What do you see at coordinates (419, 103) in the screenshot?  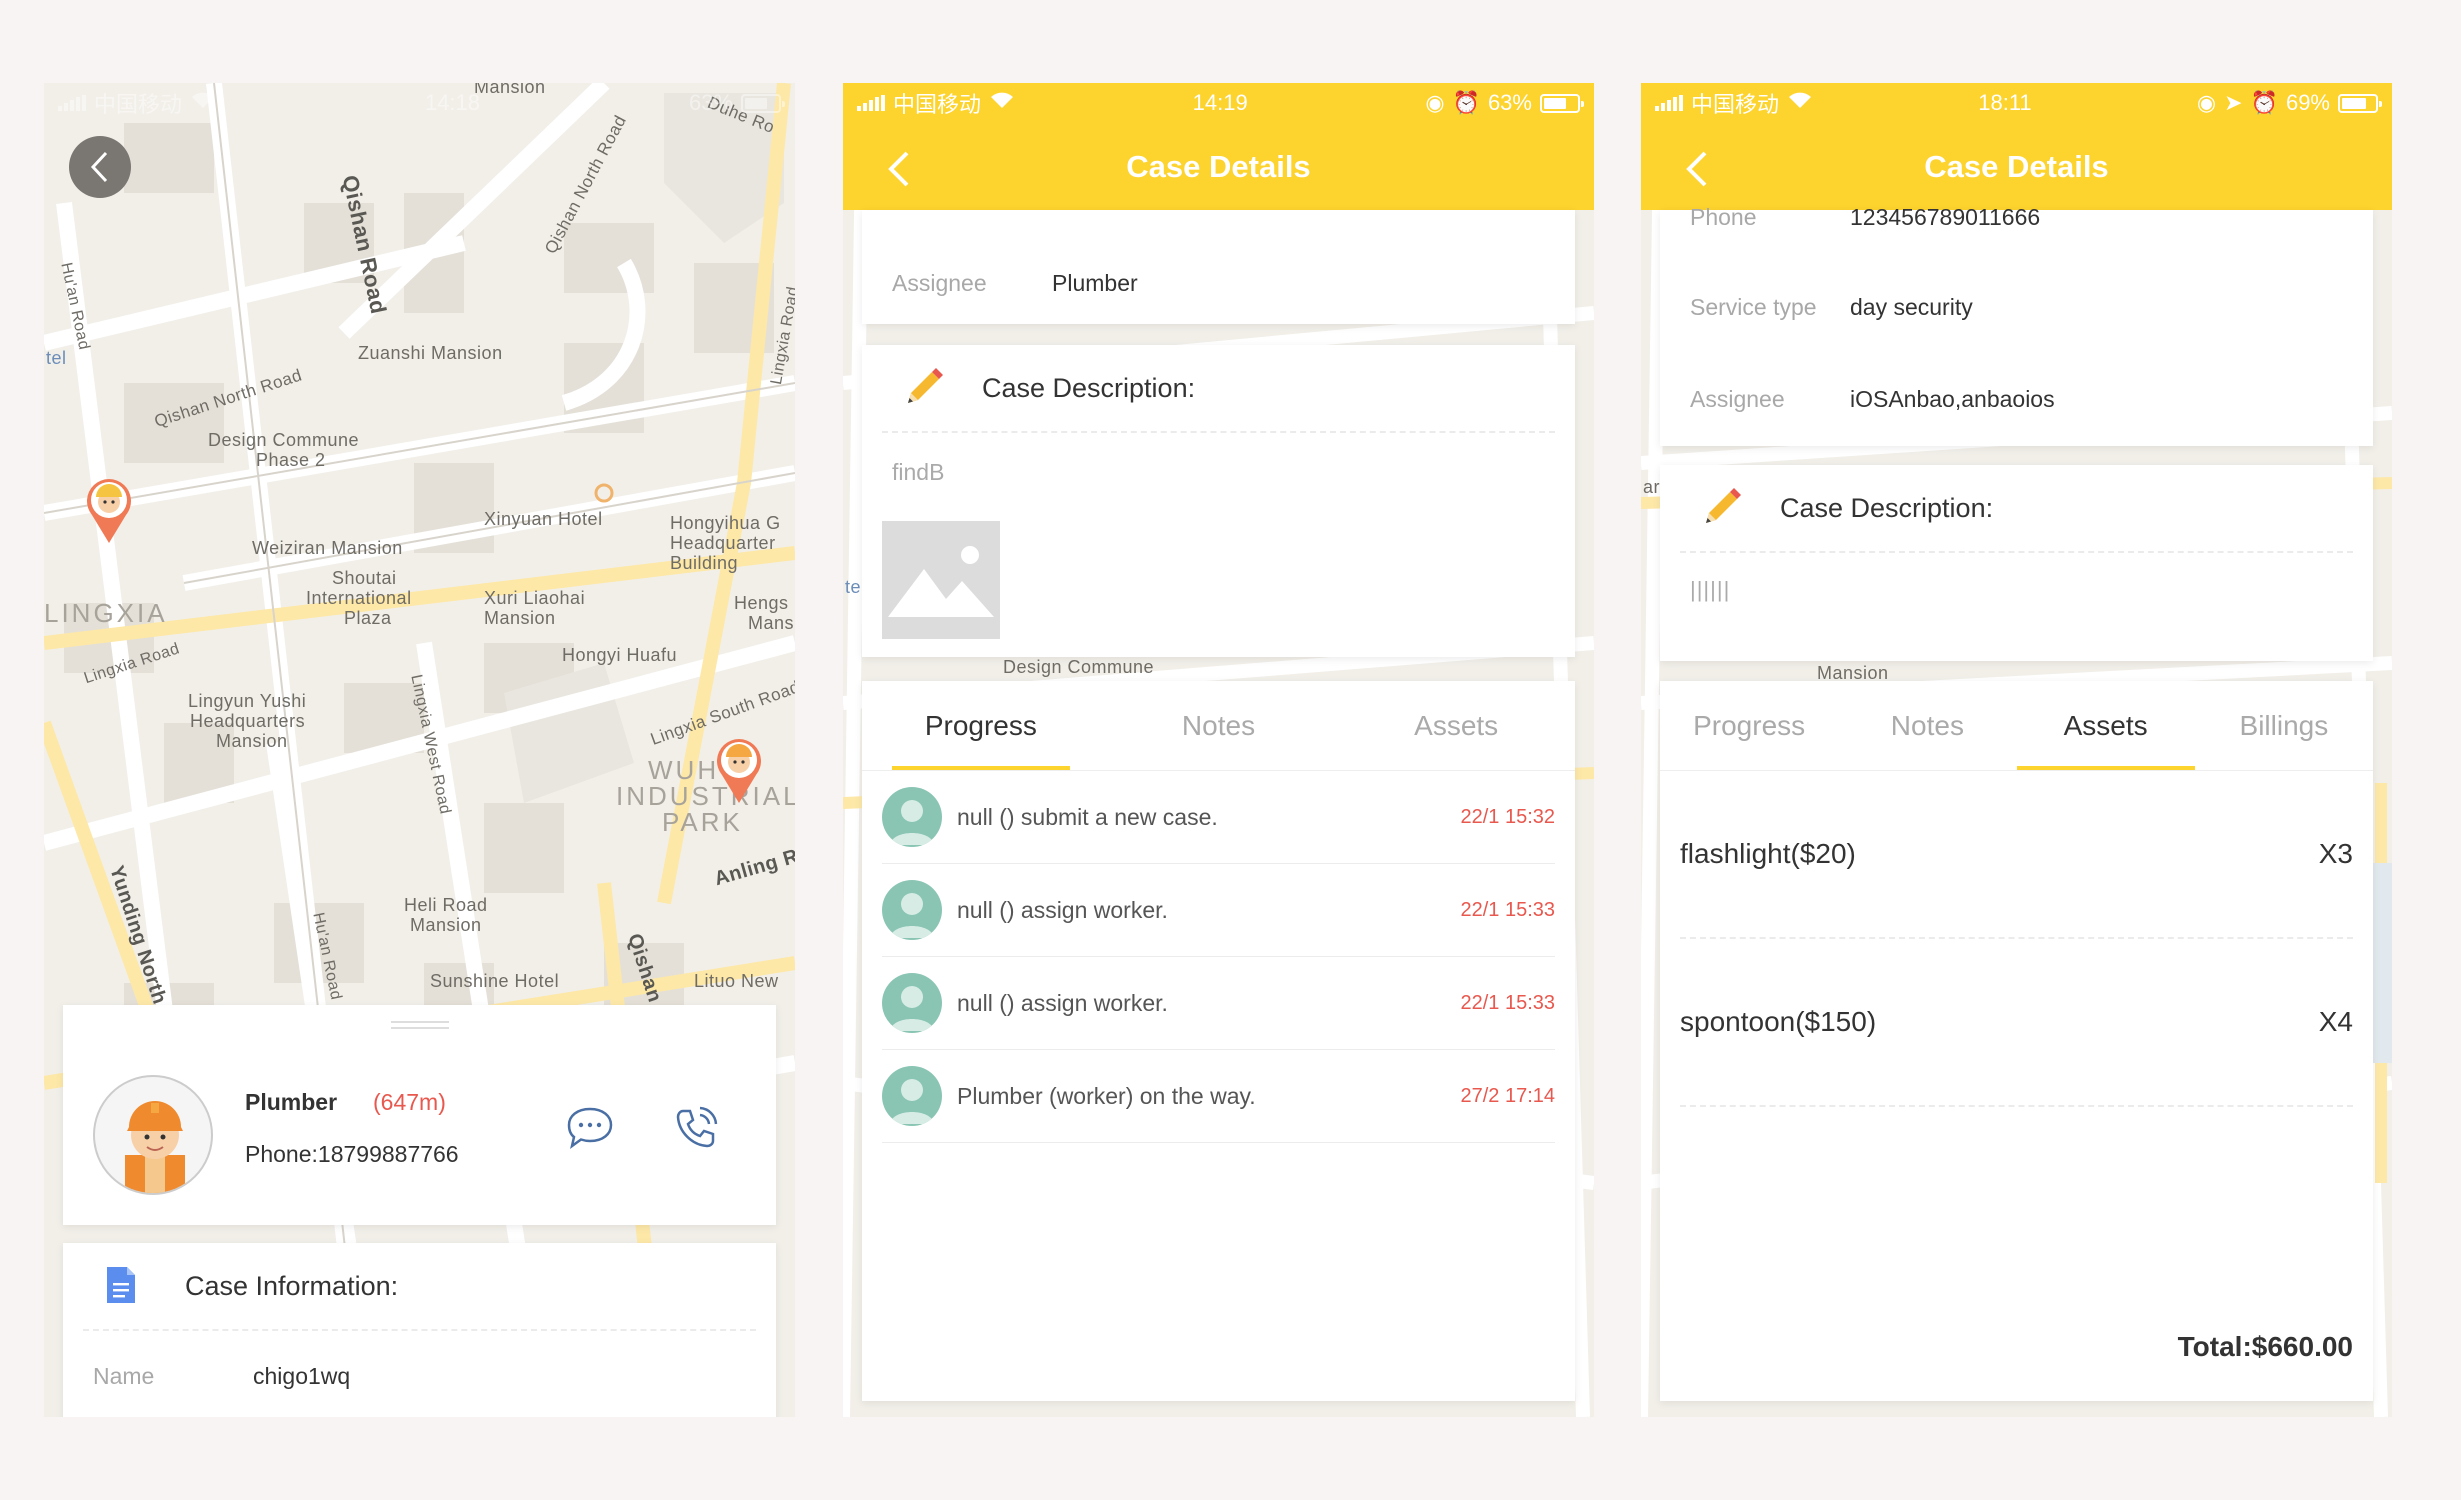 I see `status-bar: 中国移动 14:18 63%` at bounding box center [419, 103].